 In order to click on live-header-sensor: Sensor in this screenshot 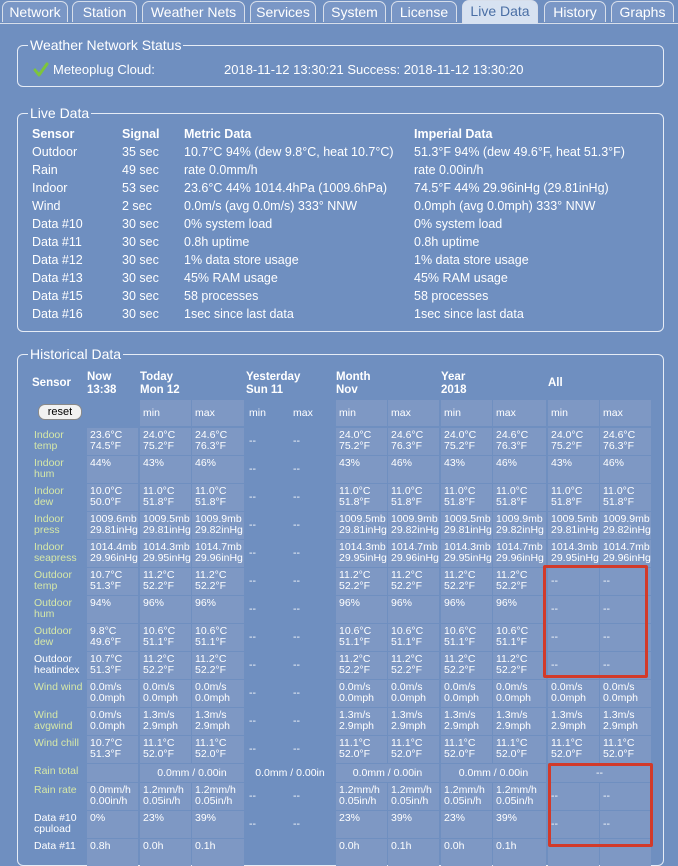, I will do `click(53, 134)`.